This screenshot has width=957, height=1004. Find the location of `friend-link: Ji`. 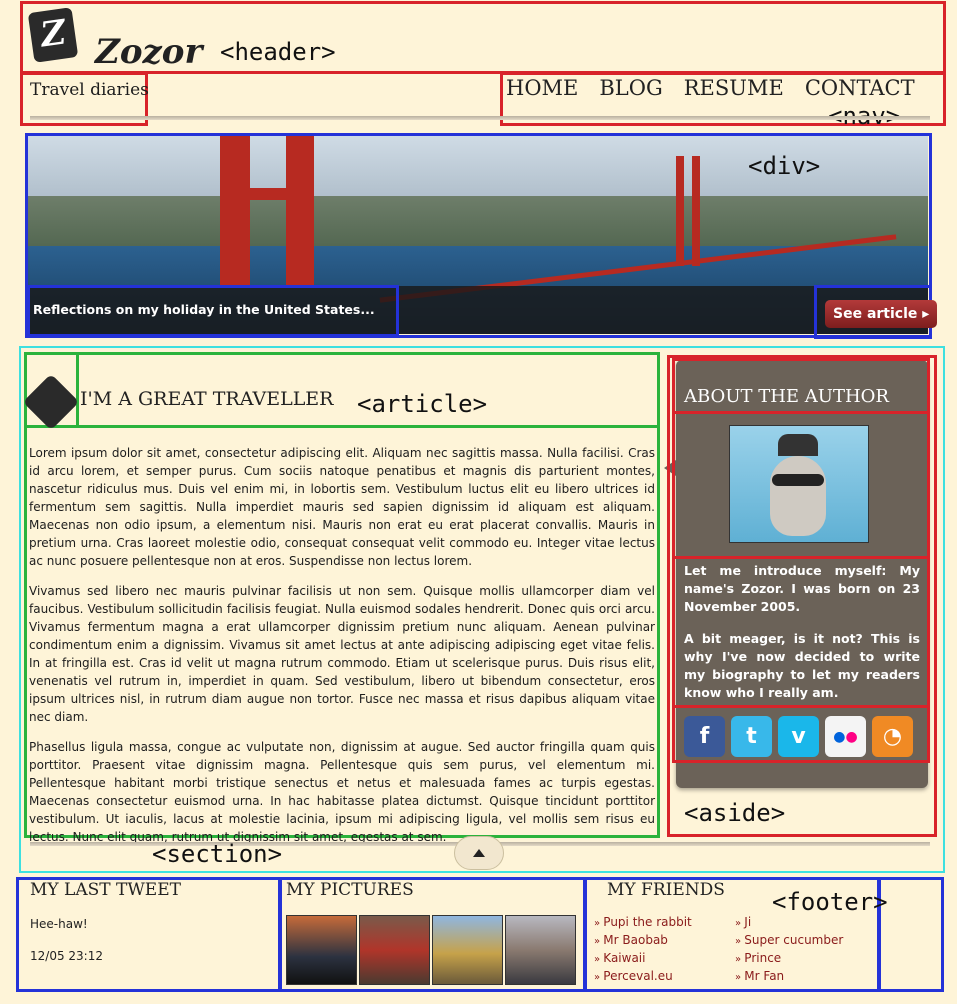

friend-link: Ji is located at coordinates (789, 922).